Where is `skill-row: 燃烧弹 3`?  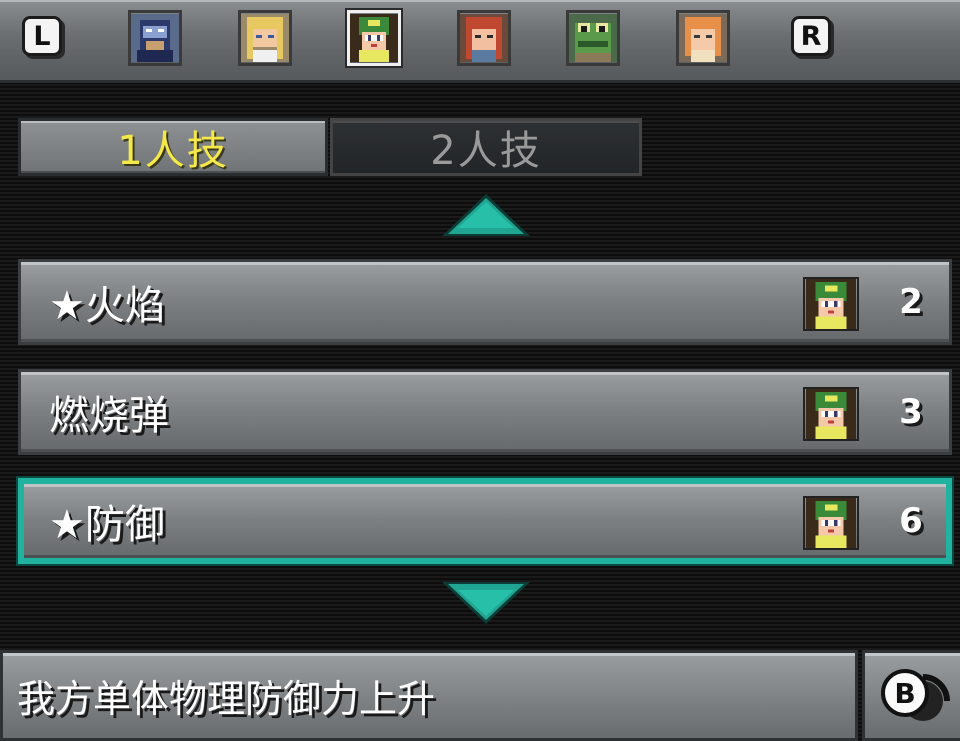
skill-row: 燃烧弹 3 is located at coordinates (485, 412).